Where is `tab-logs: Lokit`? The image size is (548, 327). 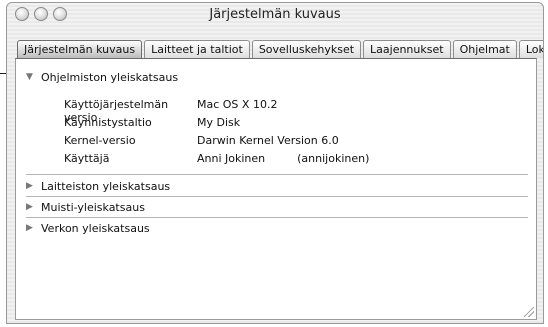
tab-logs: Lokit is located at coordinates (530, 49).